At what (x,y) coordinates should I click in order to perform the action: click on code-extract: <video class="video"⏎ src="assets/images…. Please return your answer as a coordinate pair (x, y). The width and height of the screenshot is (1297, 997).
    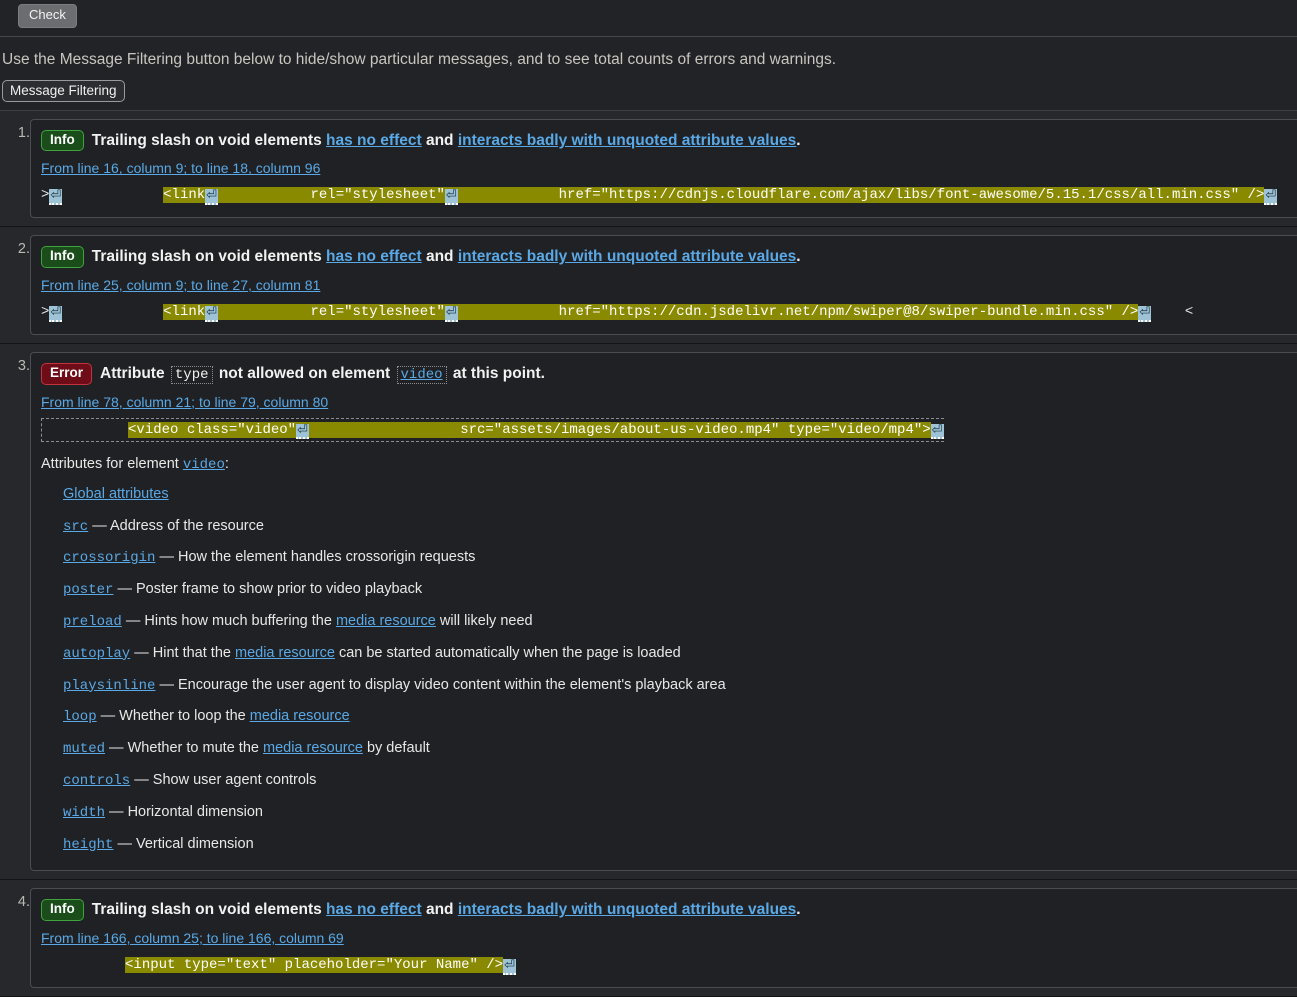
    Looking at the image, I should click on (492, 430).